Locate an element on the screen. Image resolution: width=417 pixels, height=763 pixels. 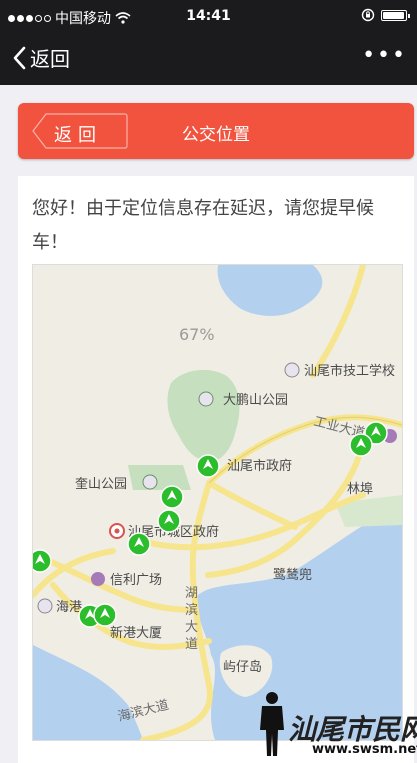
more-icon: ••• is located at coordinates (384, 55).